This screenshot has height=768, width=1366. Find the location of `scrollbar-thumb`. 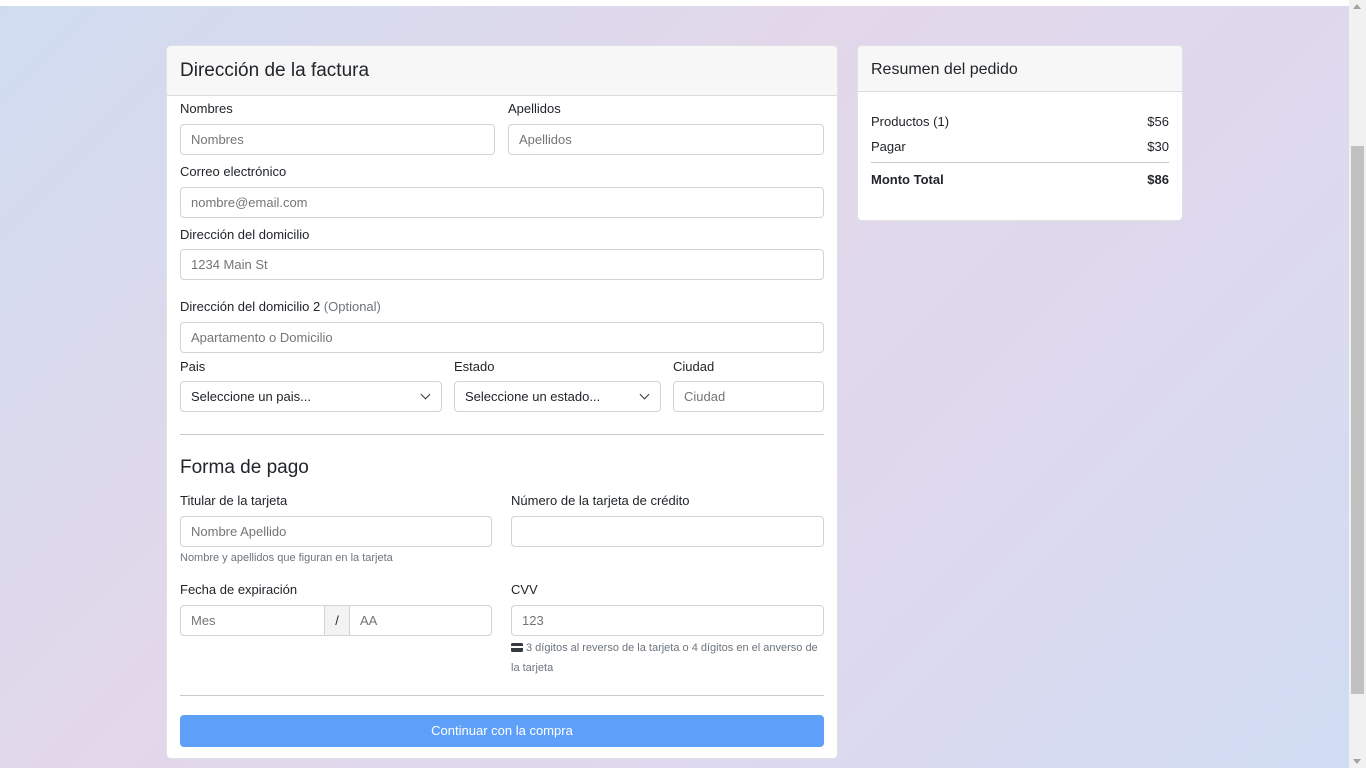

scrollbar-thumb is located at coordinates (1357, 420).